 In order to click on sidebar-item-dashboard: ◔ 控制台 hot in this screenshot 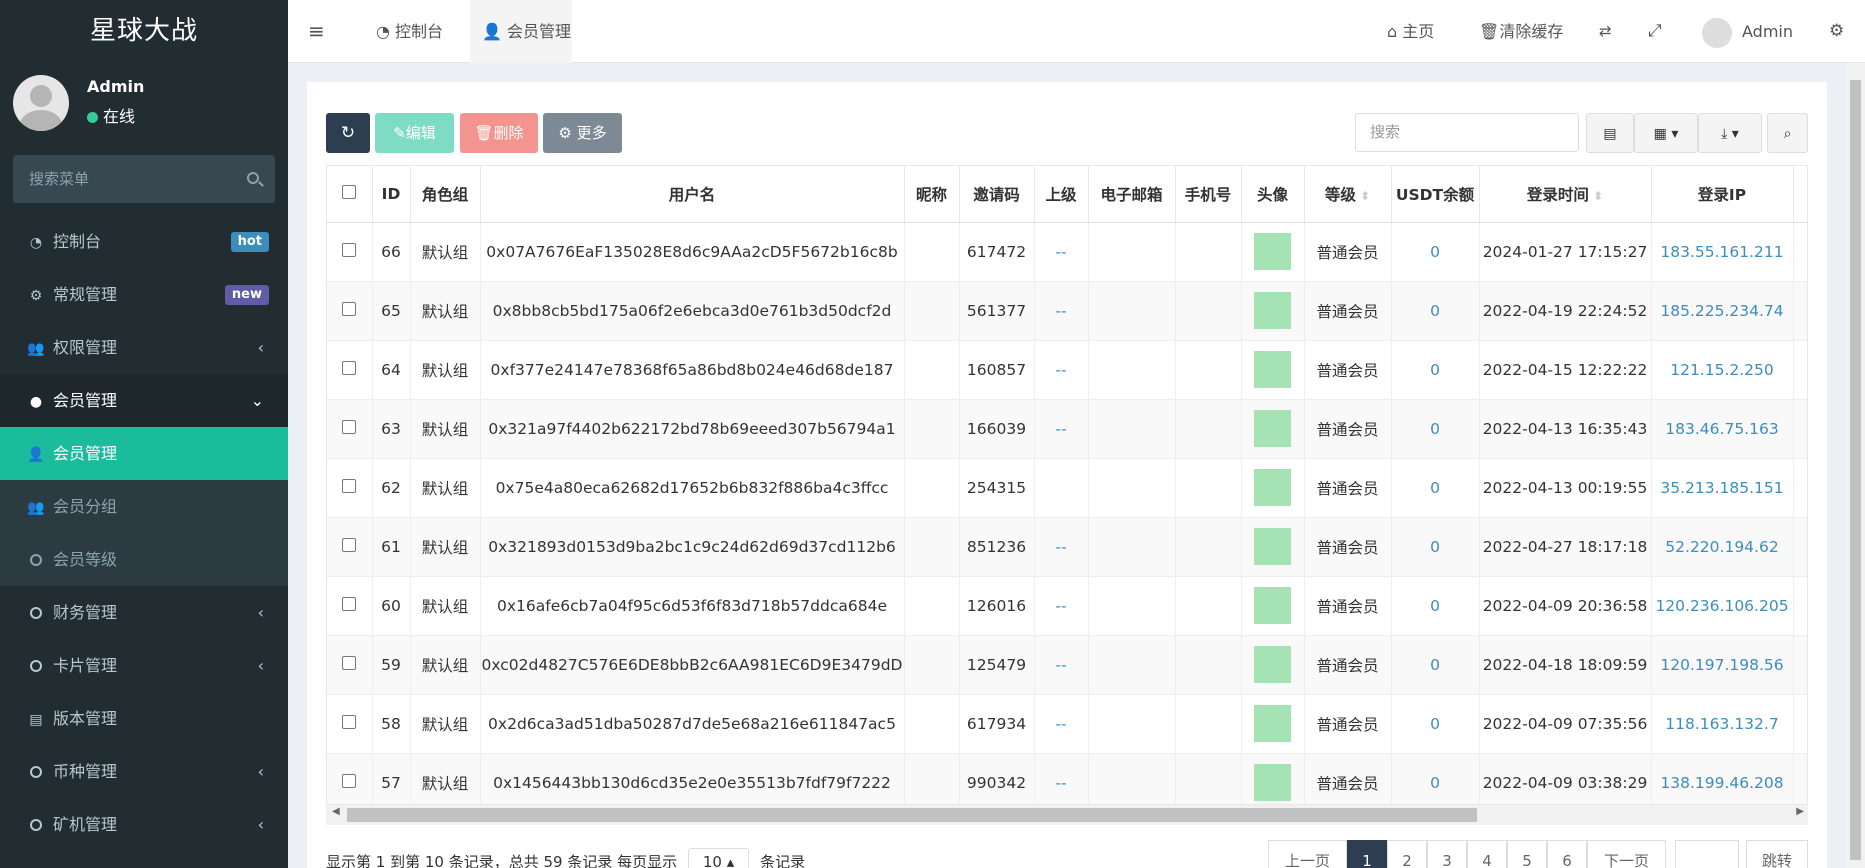, I will do `click(144, 241)`.